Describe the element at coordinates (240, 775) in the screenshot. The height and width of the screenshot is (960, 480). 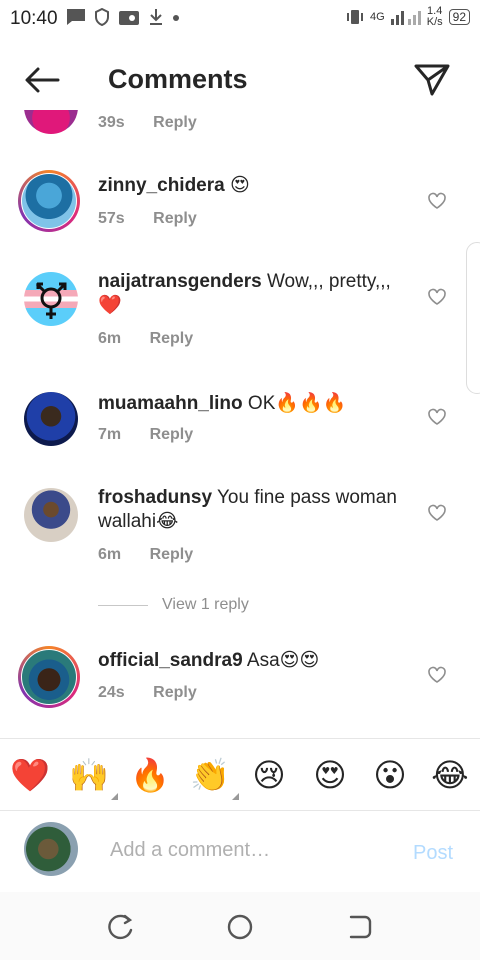
I see `emoji-quick-bar: ❤️ 🙌 🔥 👏 😢 😍 😮 😂` at that location.